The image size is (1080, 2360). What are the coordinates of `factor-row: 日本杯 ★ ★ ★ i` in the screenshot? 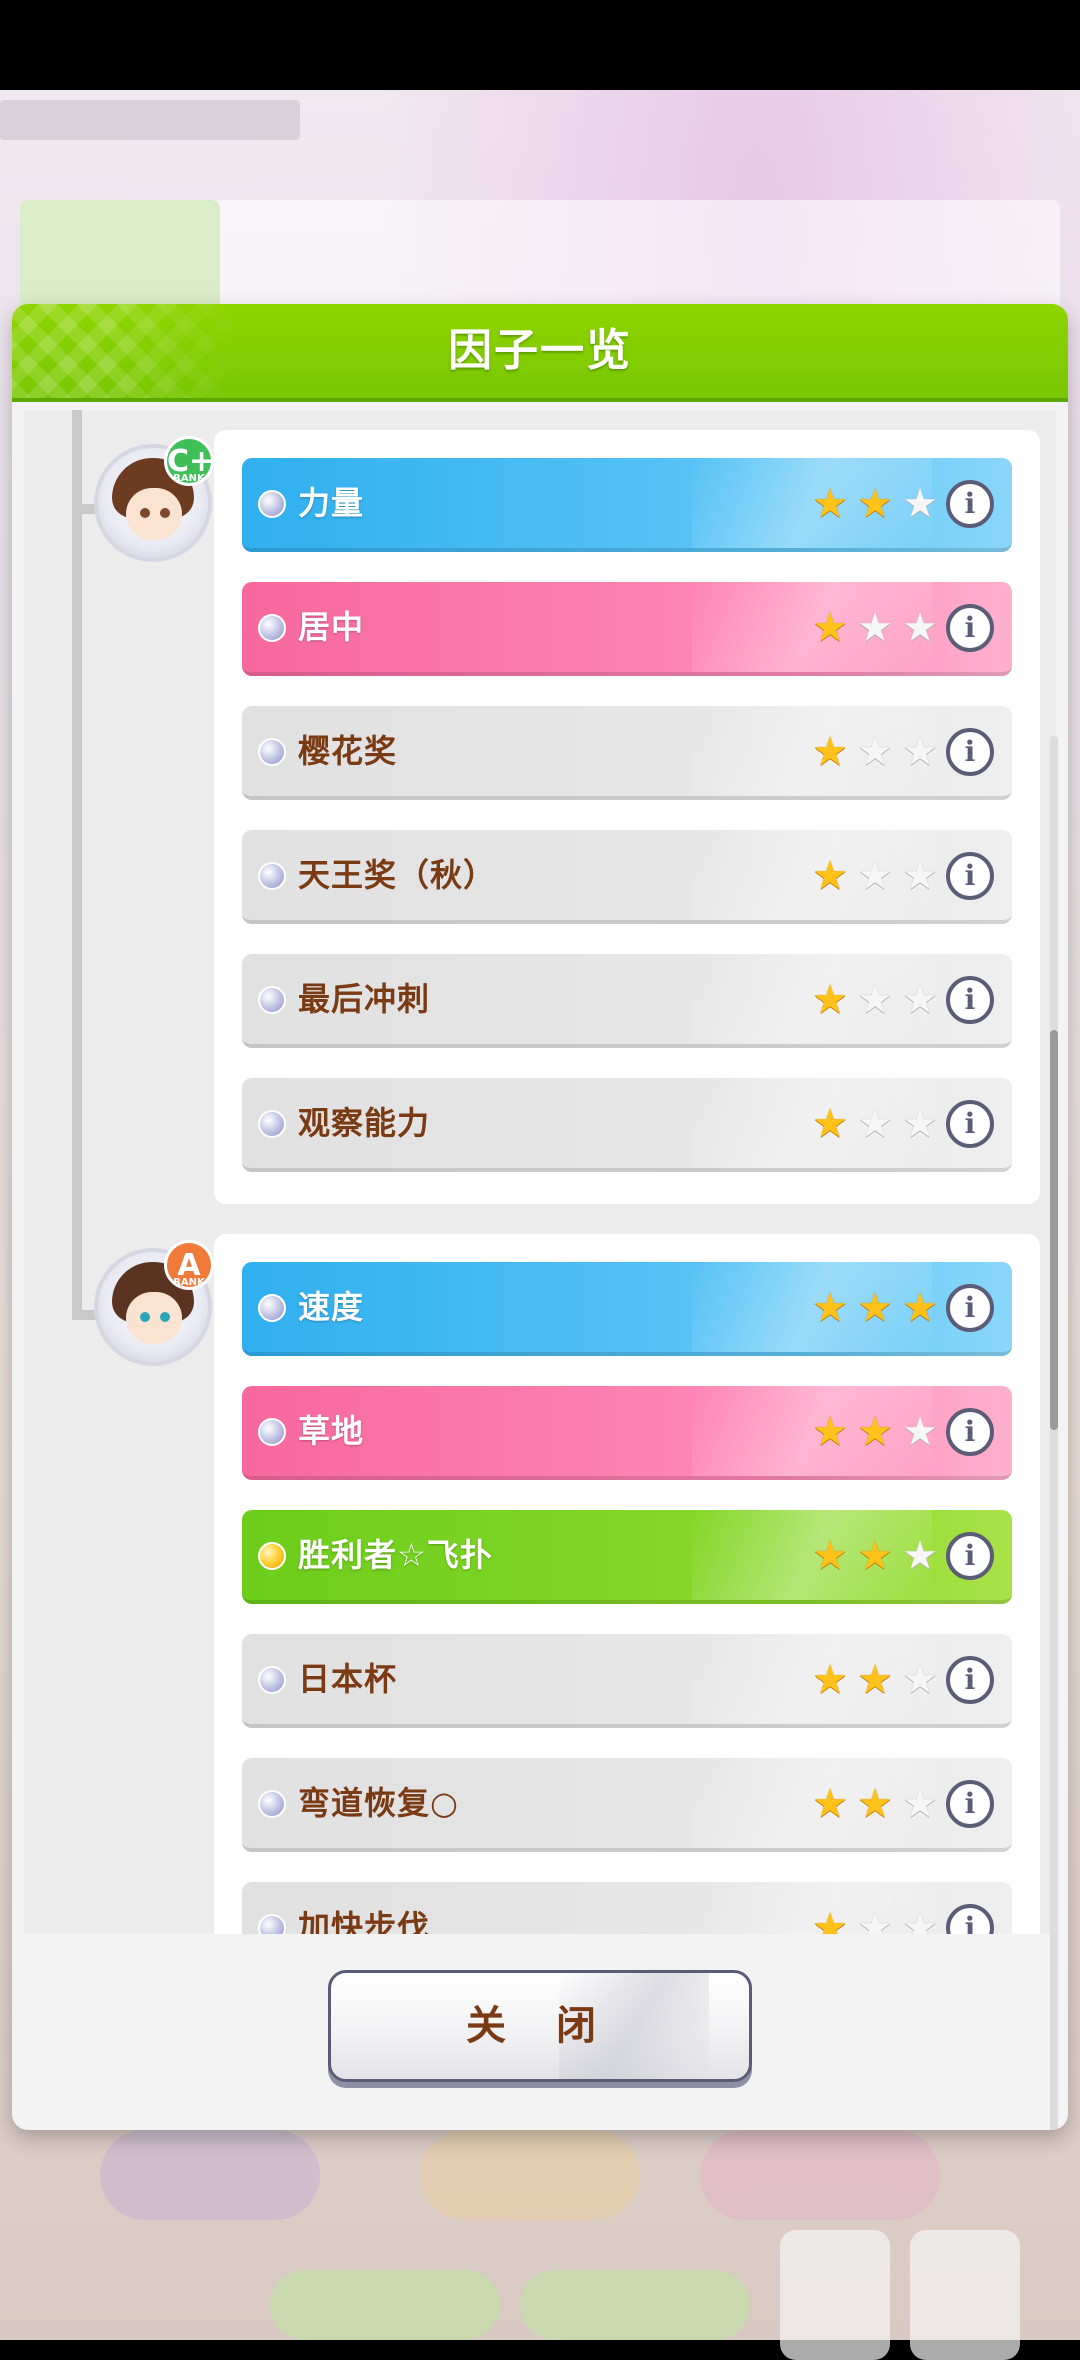 It's located at (627, 1681).